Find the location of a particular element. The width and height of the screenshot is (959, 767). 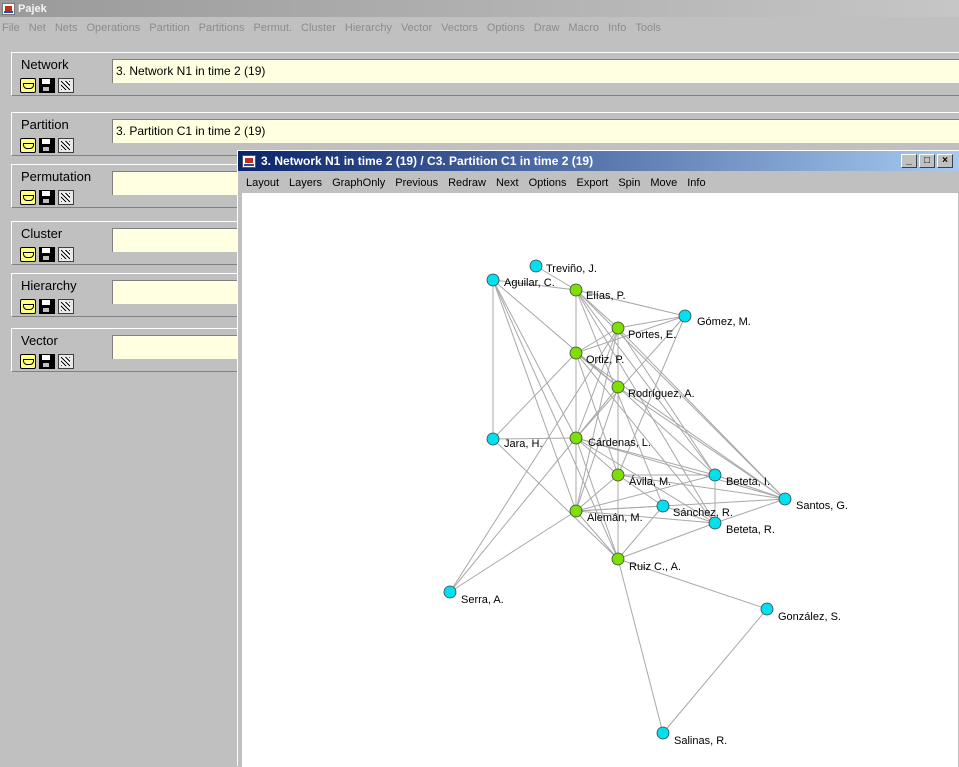

menu-options: Options is located at coordinates (506, 28).